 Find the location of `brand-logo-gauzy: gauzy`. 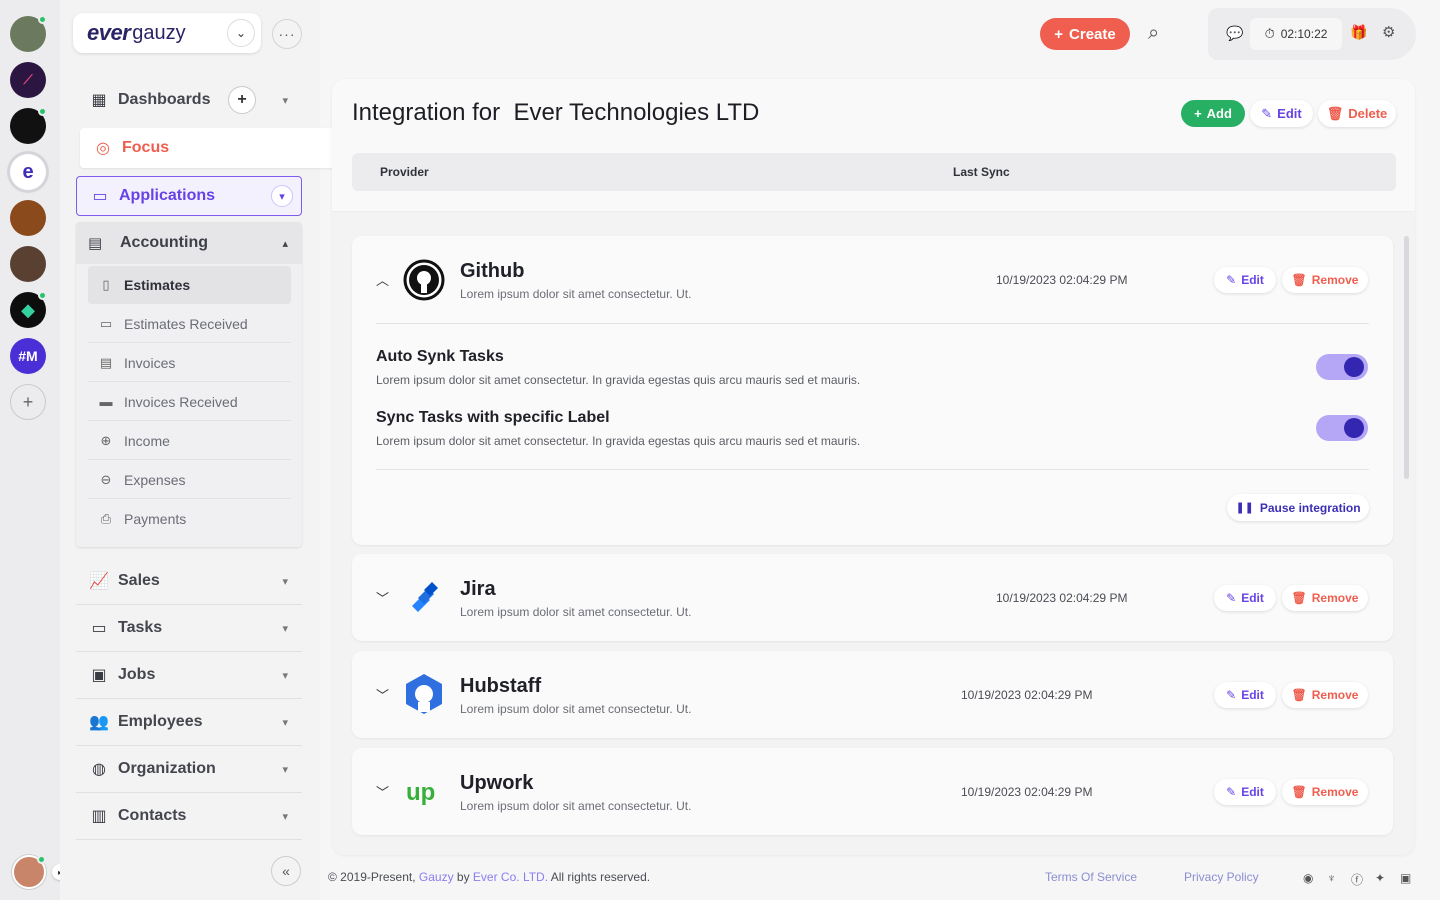

brand-logo-gauzy: gauzy is located at coordinates (159, 32).